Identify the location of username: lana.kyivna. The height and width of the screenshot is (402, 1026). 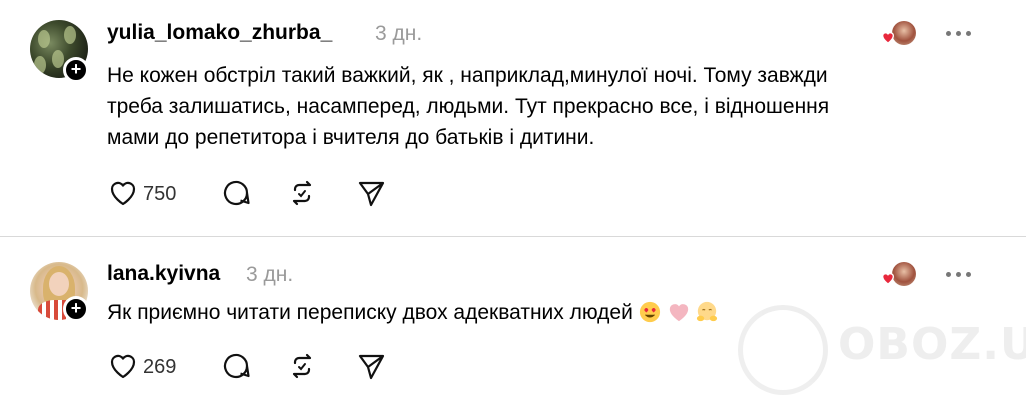
(163, 274).